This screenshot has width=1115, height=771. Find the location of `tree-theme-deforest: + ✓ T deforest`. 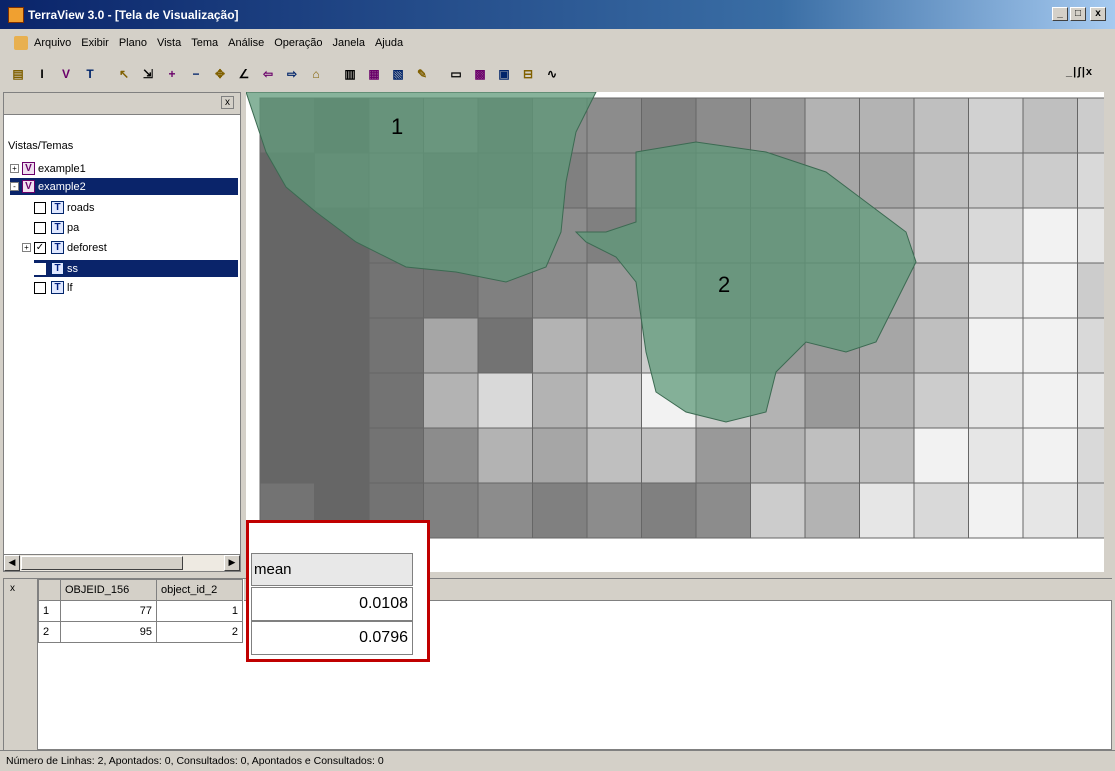

tree-theme-deforest: + ✓ T deforest is located at coordinates (64, 247).